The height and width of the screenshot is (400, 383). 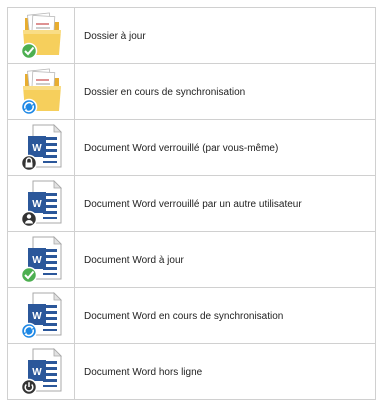 I want to click on status-label: Dossier à jour, so click(x=225, y=35).